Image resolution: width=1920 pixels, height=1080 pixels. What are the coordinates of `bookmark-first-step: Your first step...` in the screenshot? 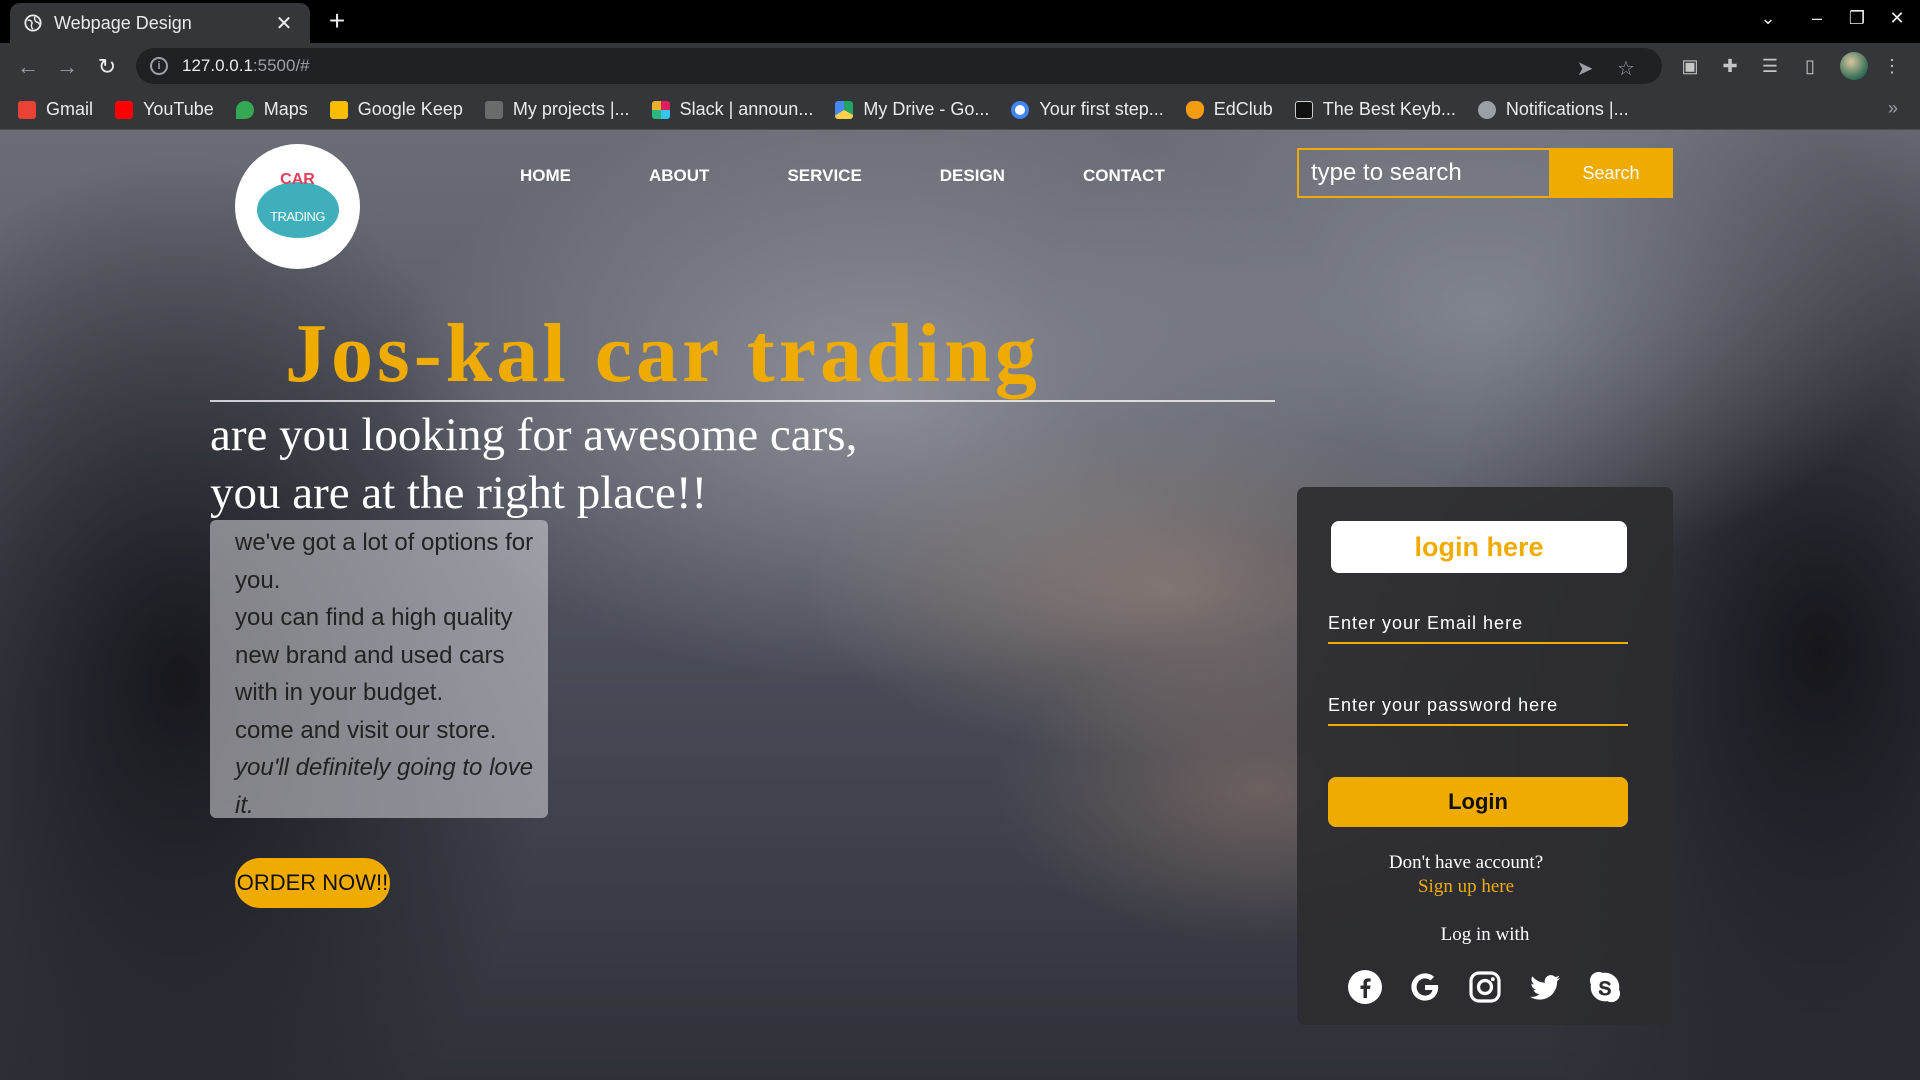 It's located at (1087, 109).